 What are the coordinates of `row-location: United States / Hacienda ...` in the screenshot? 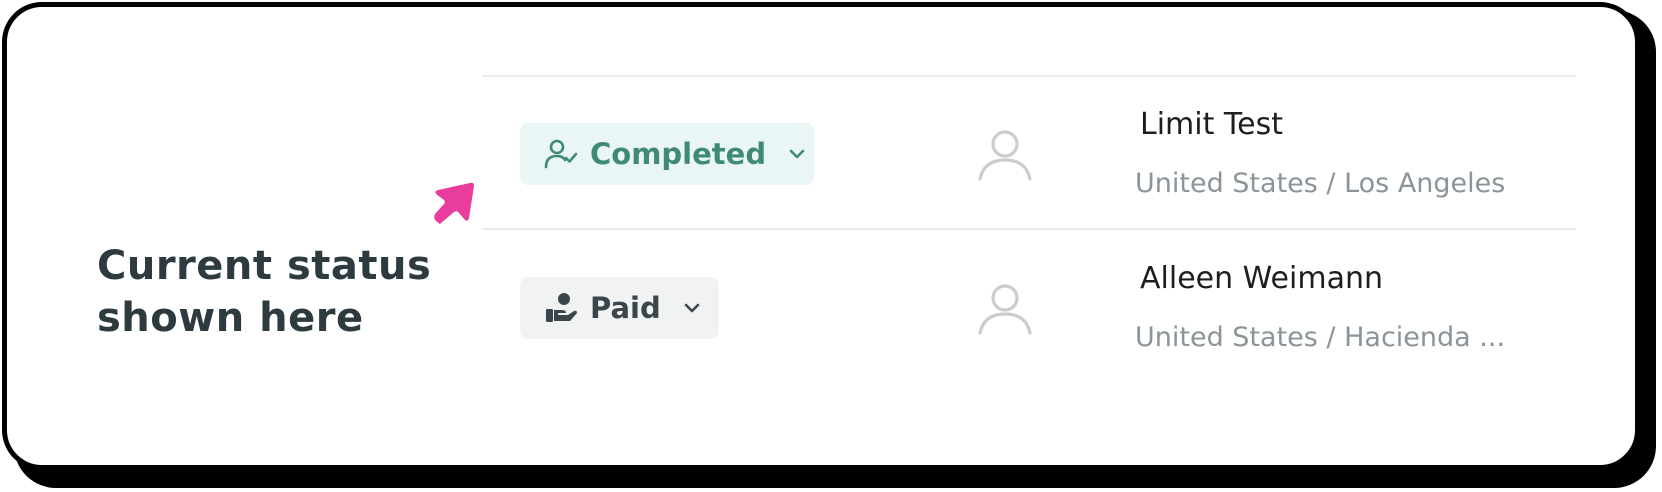 It's located at (1320, 337).